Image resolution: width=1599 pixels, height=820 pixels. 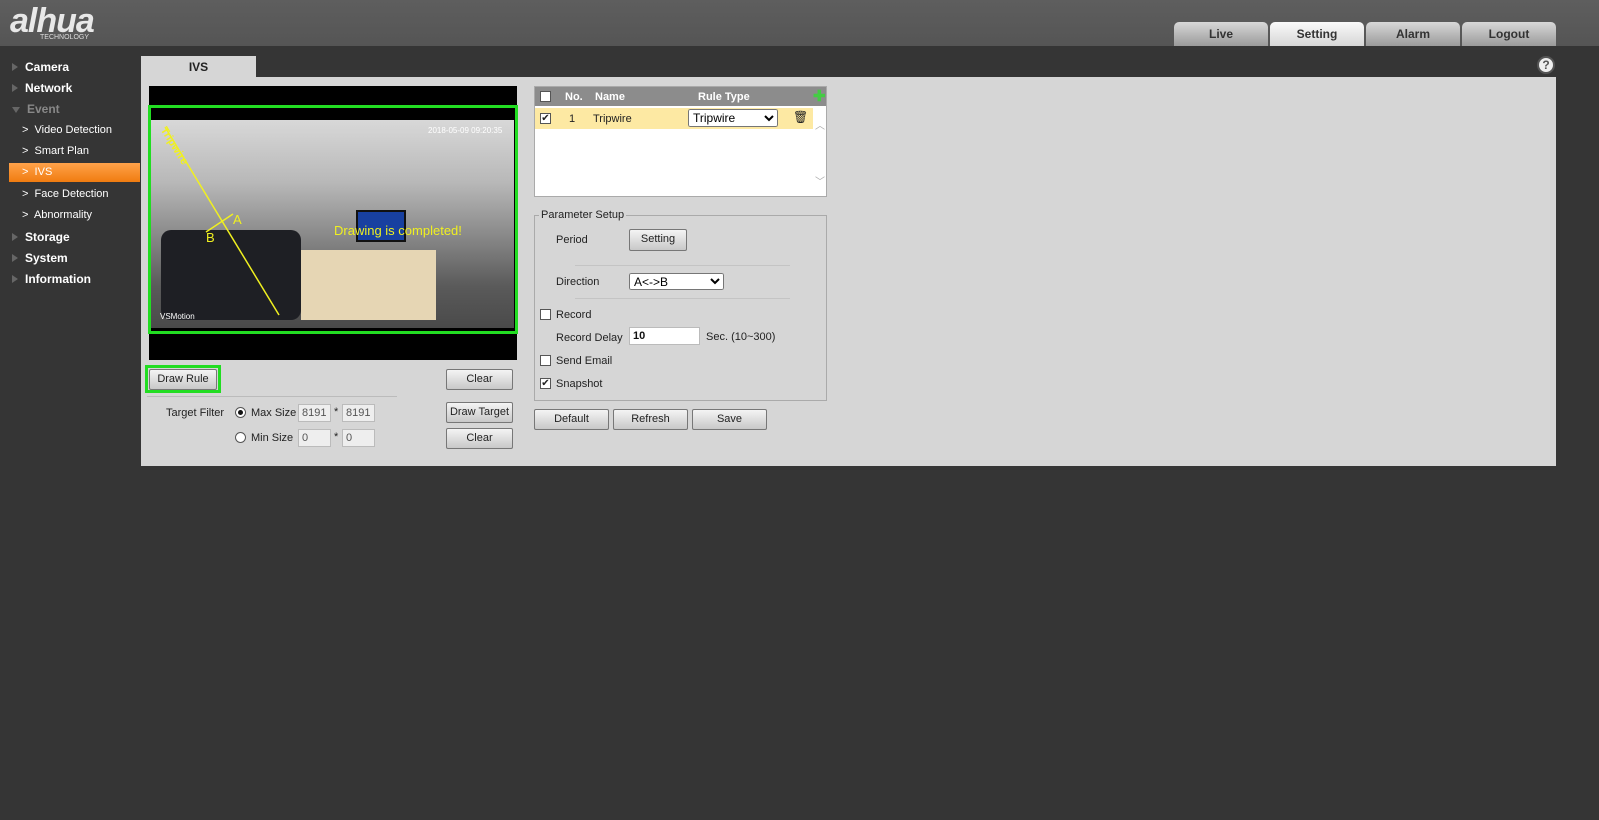 I want to click on sidebar-item-video-detection: > Video Detection, so click(x=74, y=130).